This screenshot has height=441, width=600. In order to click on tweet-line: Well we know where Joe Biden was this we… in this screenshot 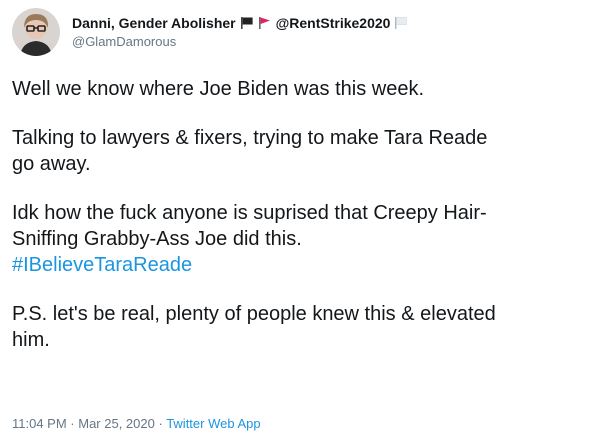, I will do `click(218, 89)`.